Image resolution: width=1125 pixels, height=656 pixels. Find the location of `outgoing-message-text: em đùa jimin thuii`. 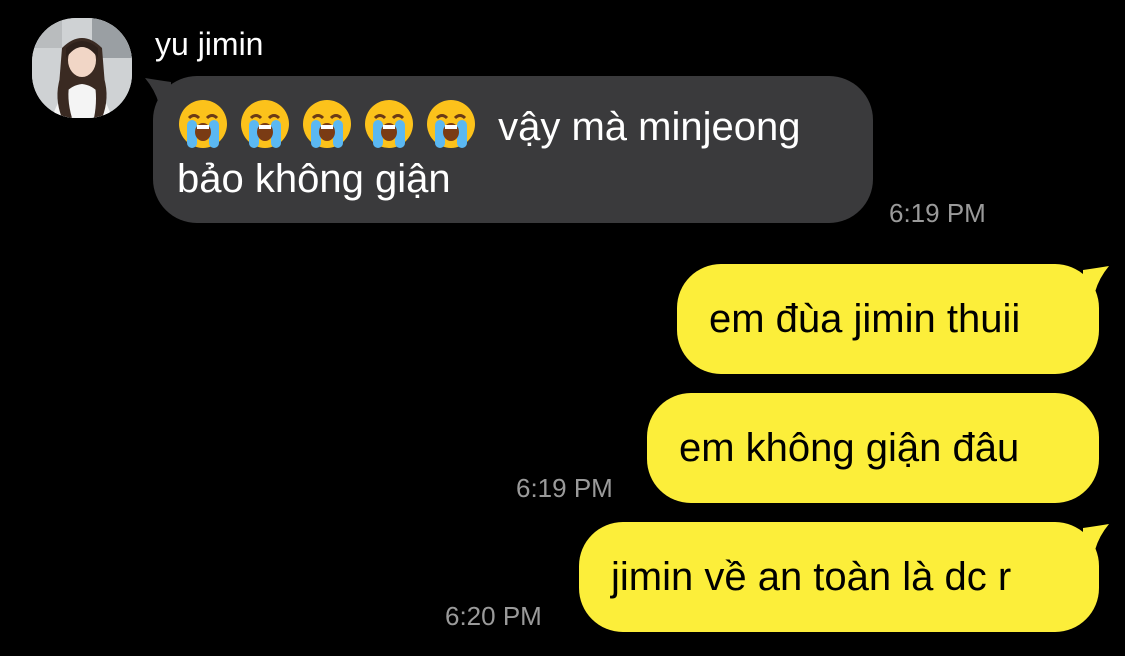

outgoing-message-text: em đùa jimin thuii is located at coordinates (865, 319).